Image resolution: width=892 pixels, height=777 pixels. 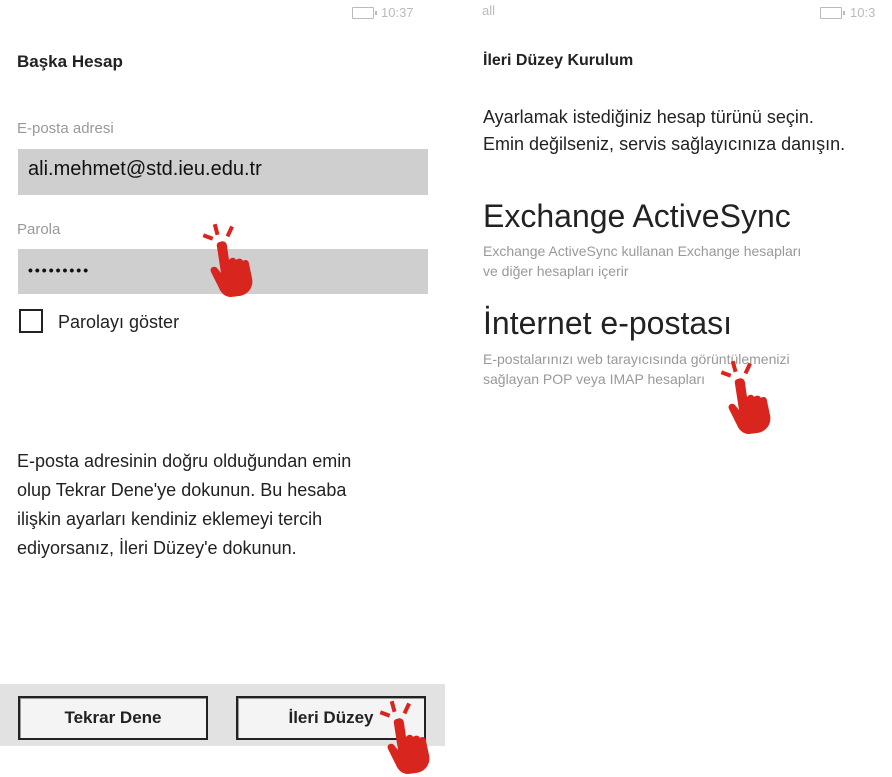 I want to click on password-label: Parola, so click(x=39, y=229).